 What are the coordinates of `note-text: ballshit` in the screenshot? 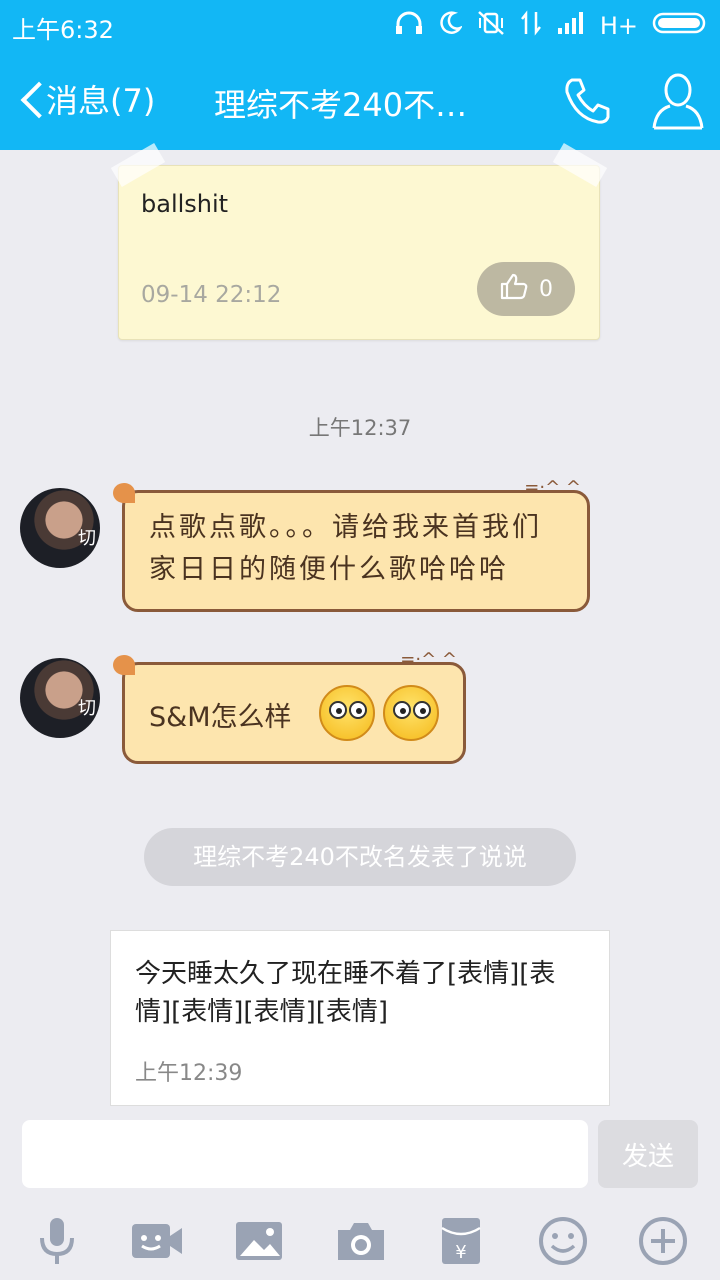 It's located at (185, 204).